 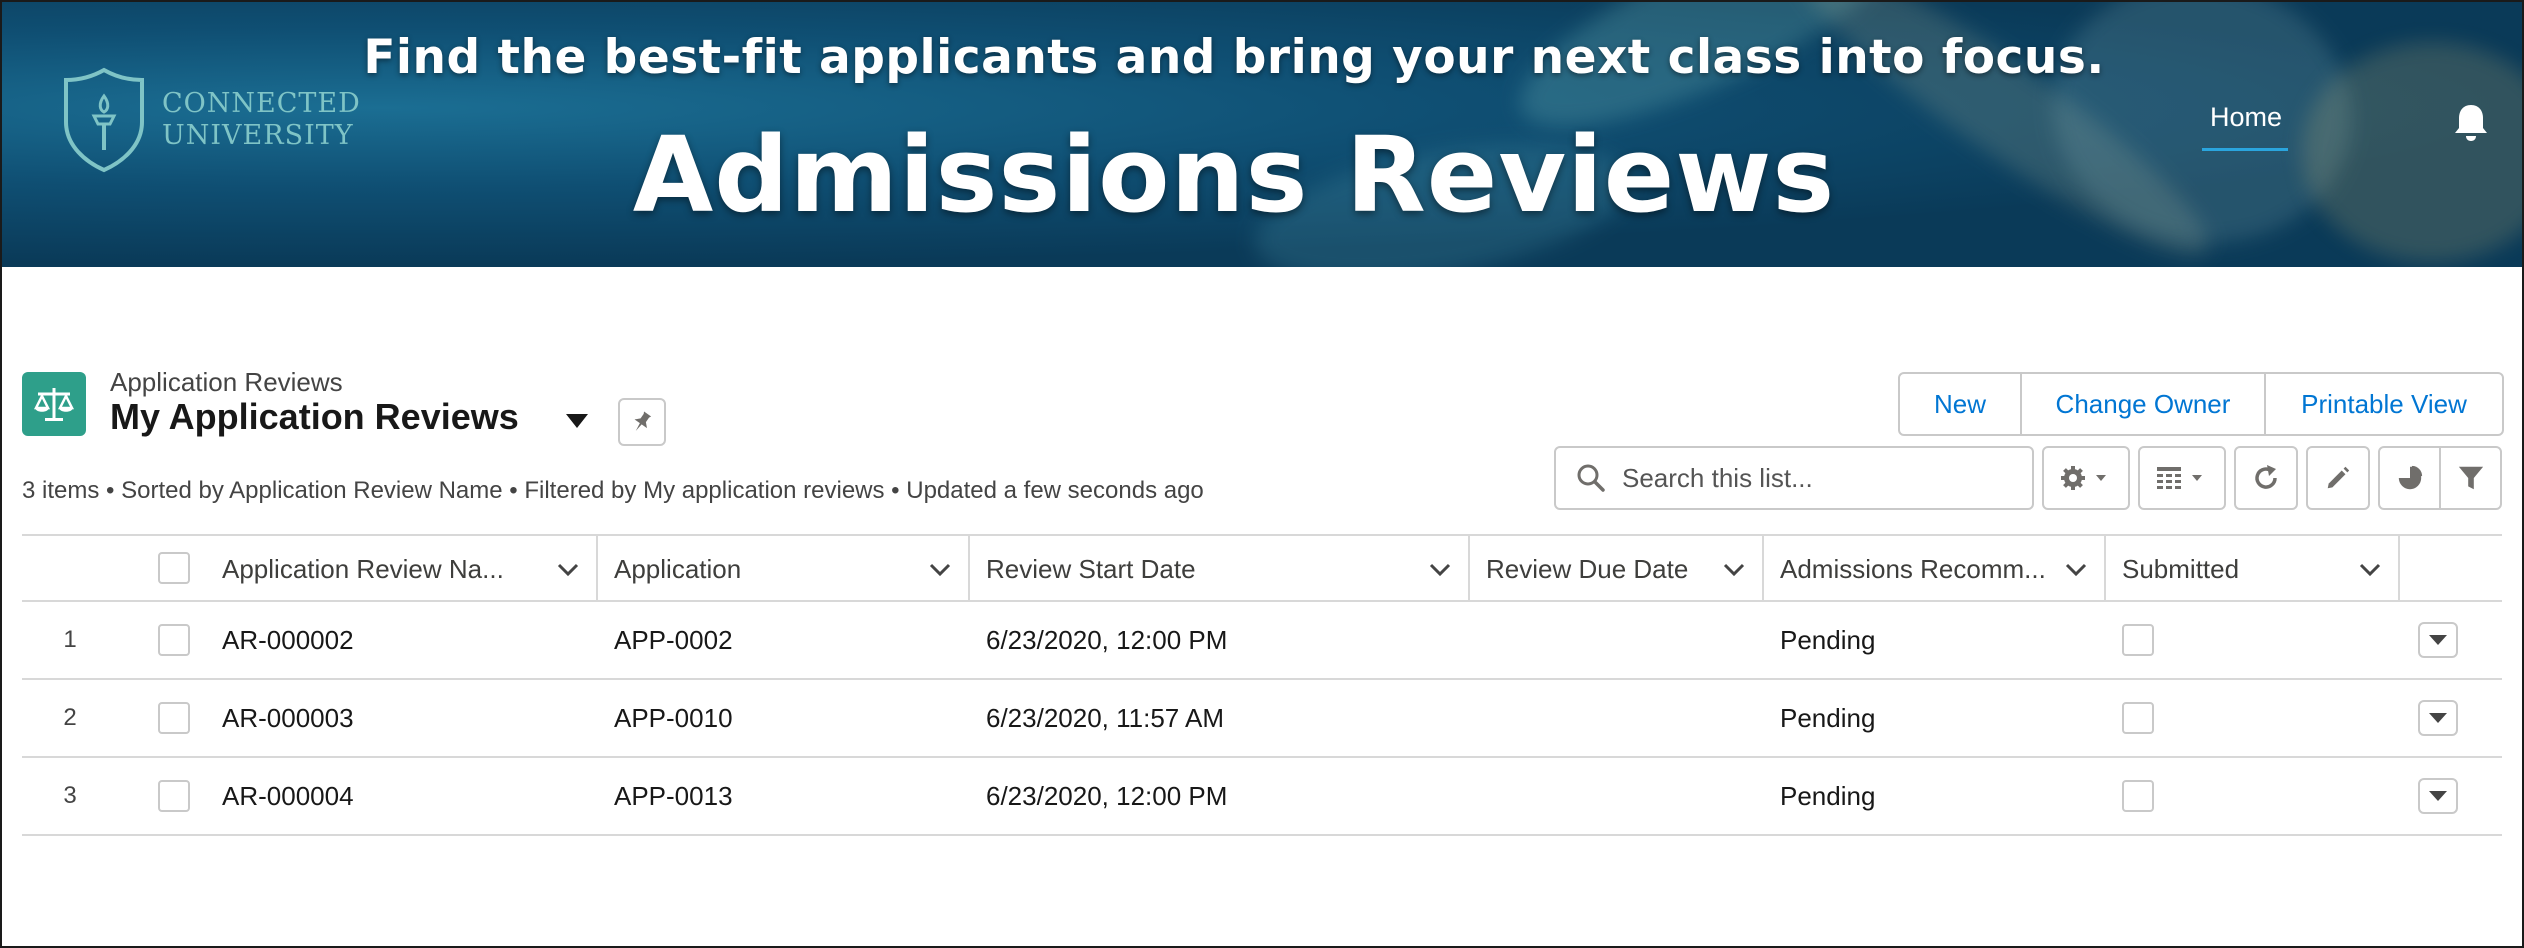 I want to click on object-label: Application Reviews, so click(x=226, y=382).